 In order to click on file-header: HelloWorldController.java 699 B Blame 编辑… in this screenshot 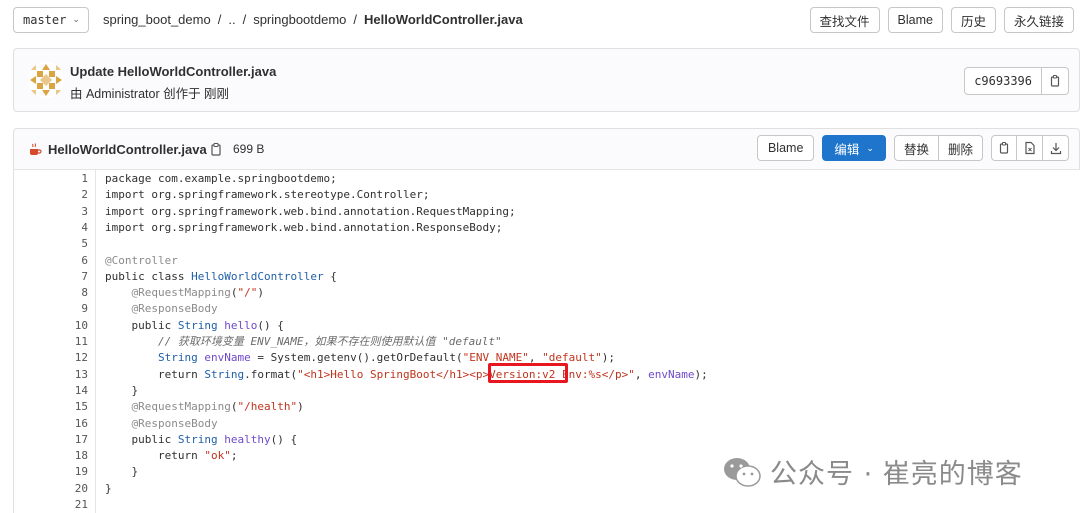, I will do `click(546, 149)`.